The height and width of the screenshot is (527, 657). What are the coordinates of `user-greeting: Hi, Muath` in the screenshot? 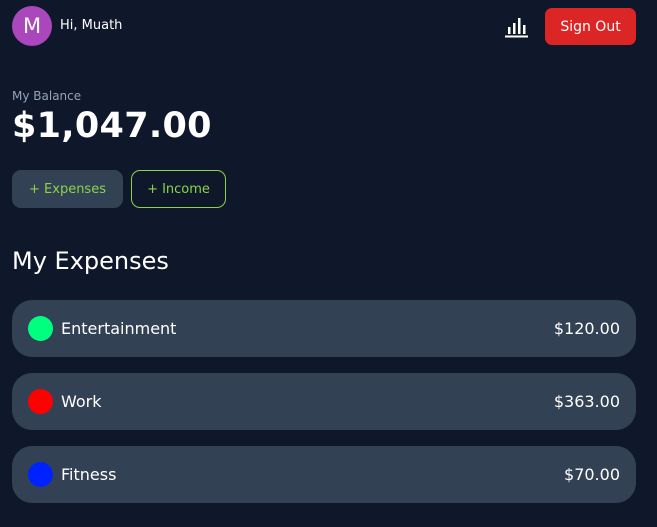 It's located at (91, 25).